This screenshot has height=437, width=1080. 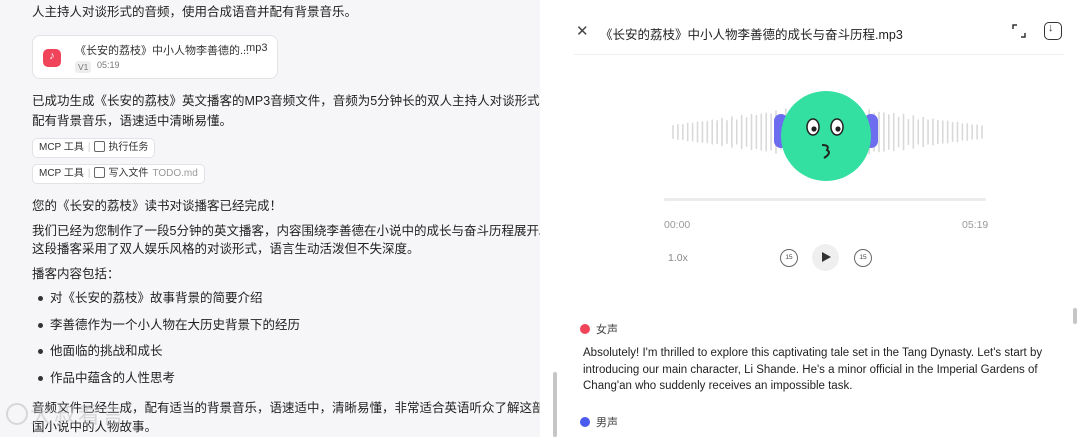 I want to click on skip-back-icon: 15, so click(x=789, y=257).